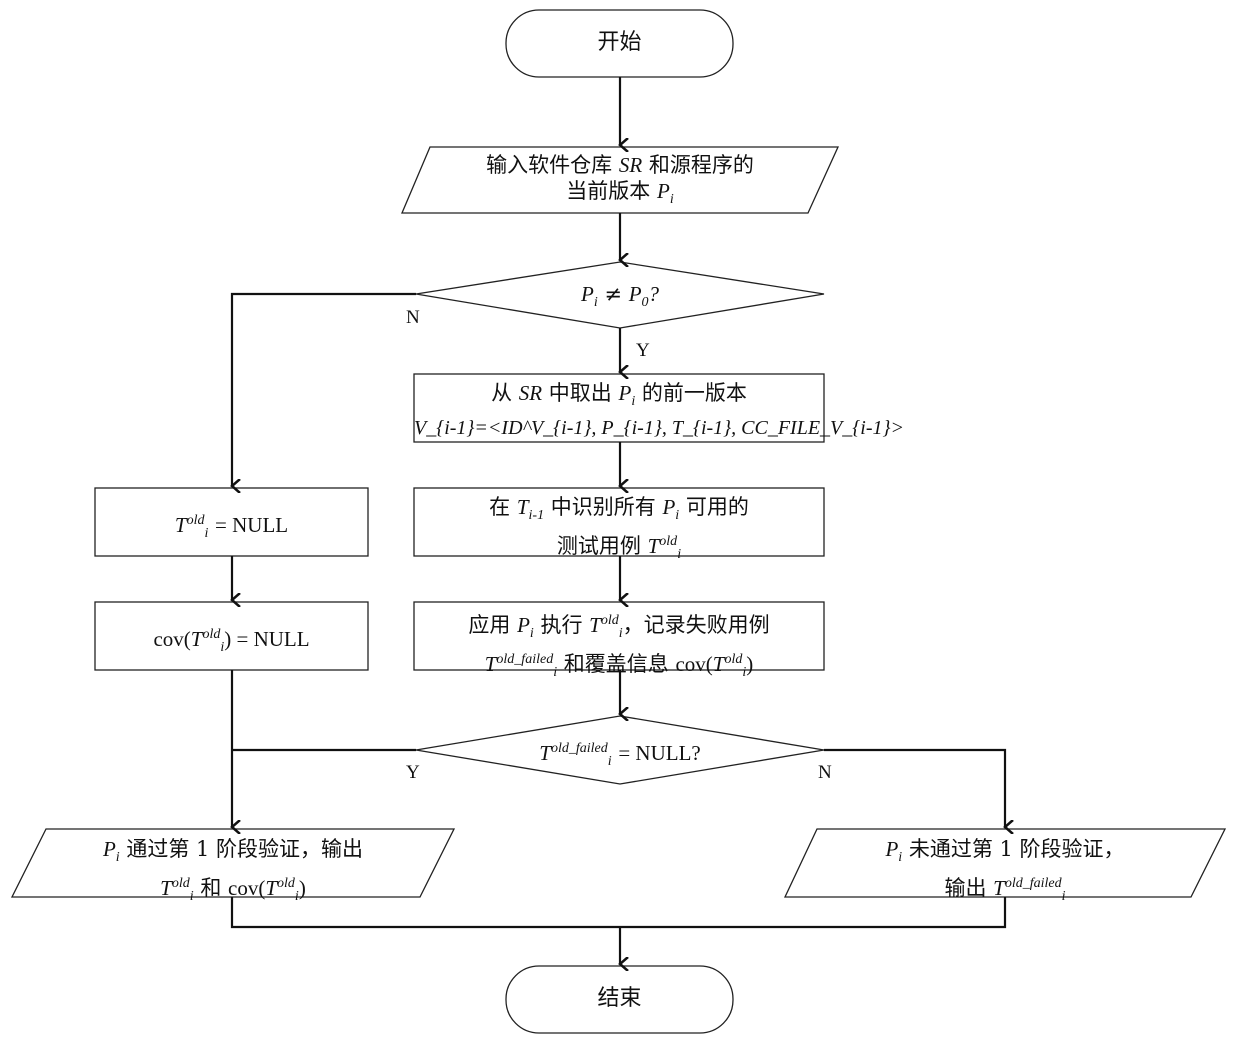 This screenshot has height=1046, width=1239. I want to click on cov-null-value: ) = NULL, so click(267, 639).